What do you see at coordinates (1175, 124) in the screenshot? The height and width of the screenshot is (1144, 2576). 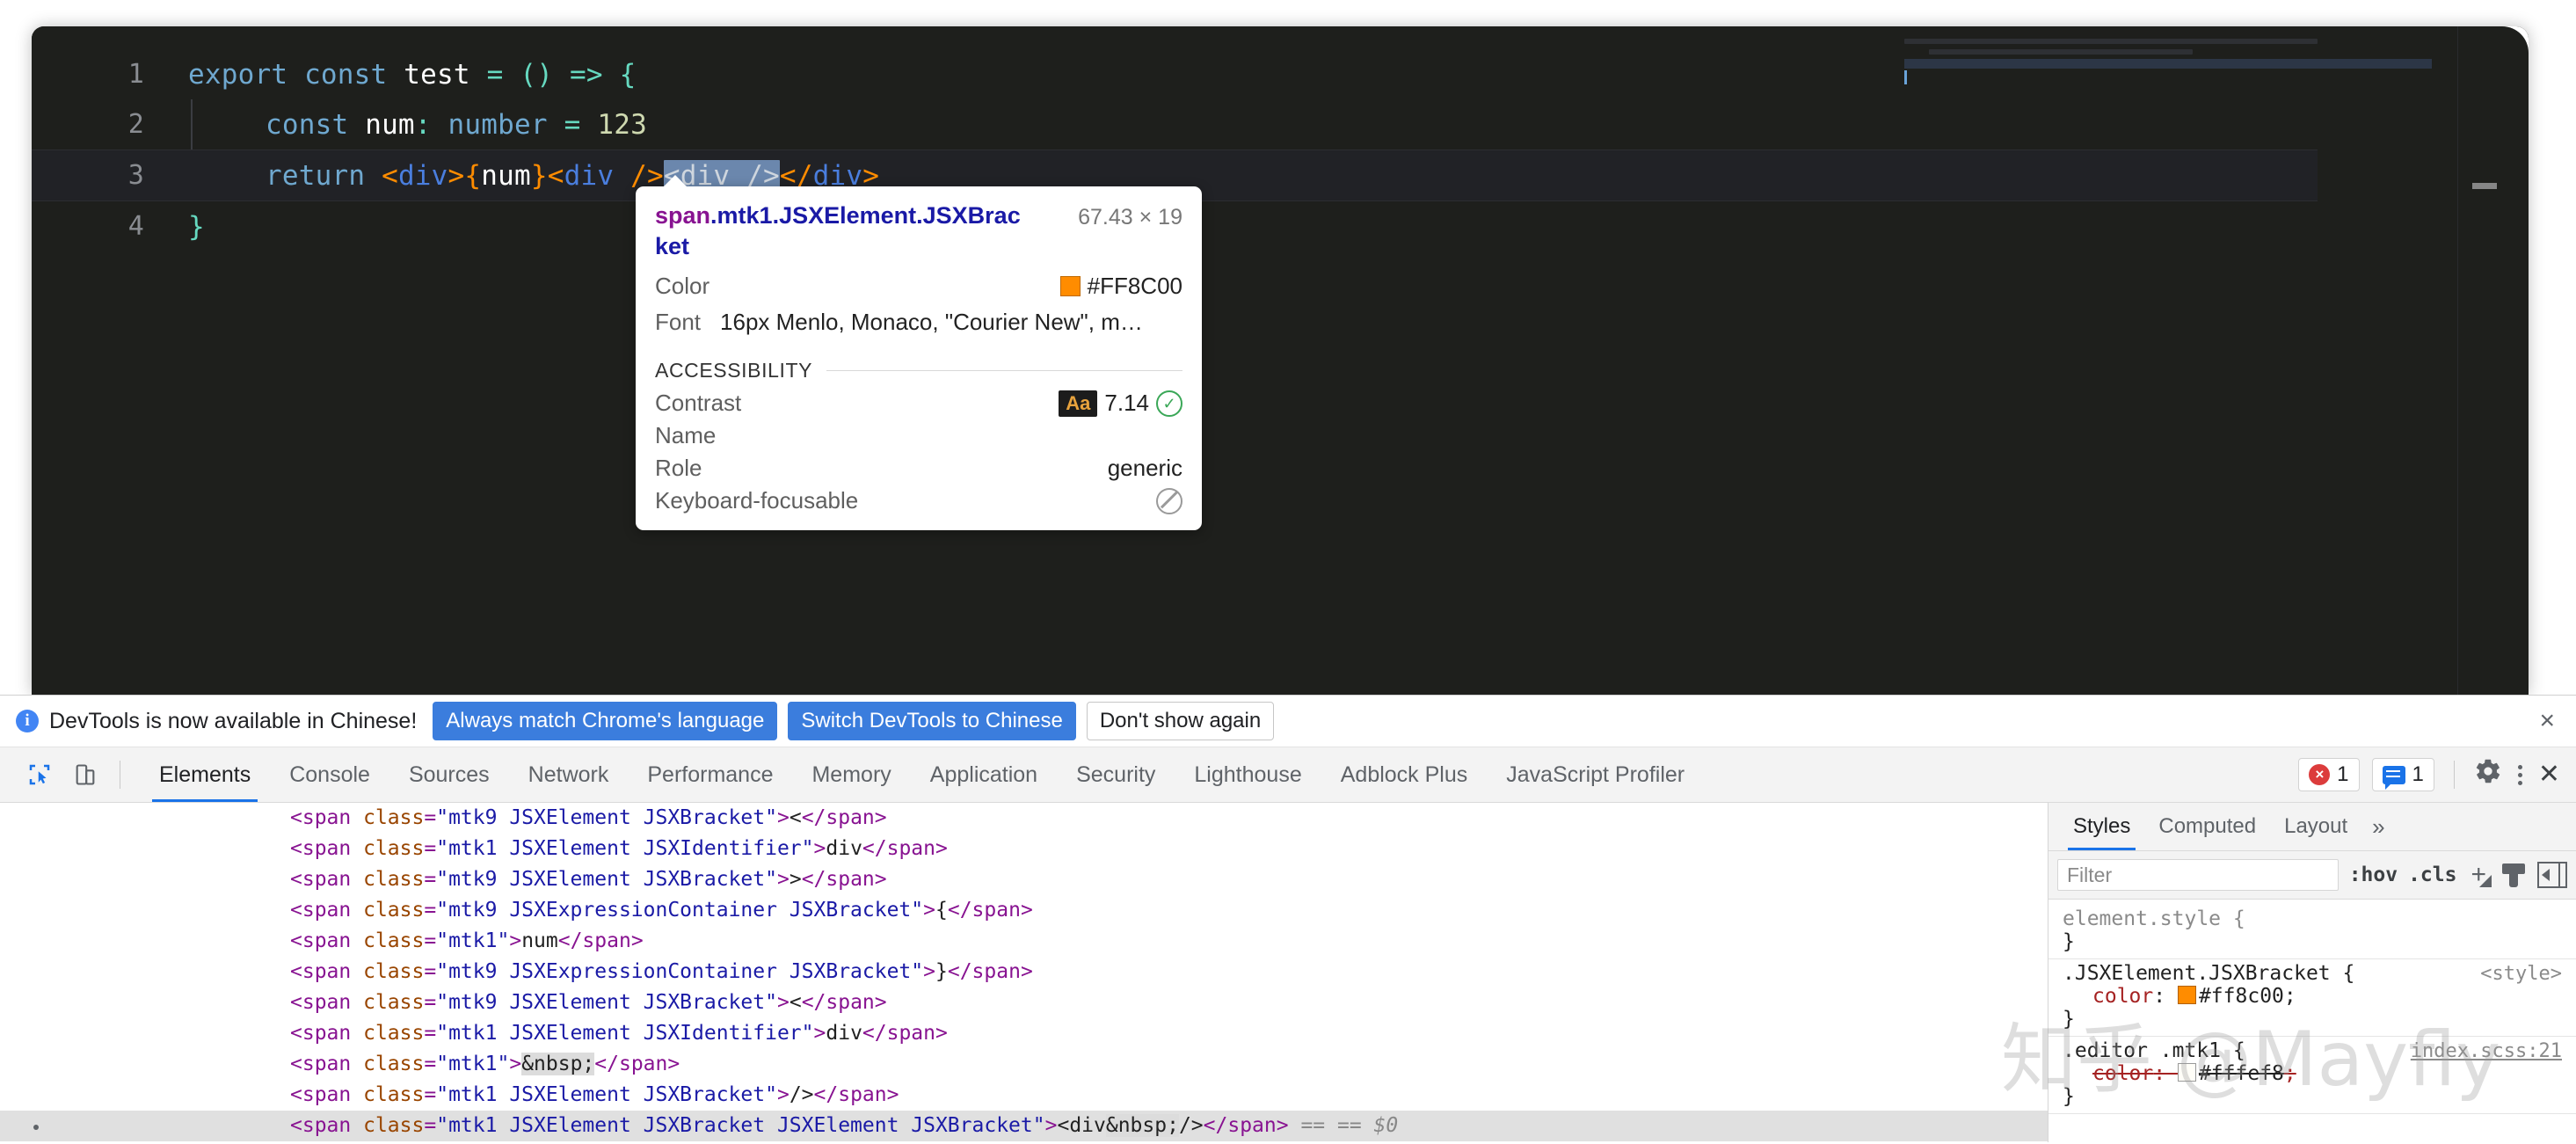 I see `code-line-2: 2 const num: number = 123` at bounding box center [1175, 124].